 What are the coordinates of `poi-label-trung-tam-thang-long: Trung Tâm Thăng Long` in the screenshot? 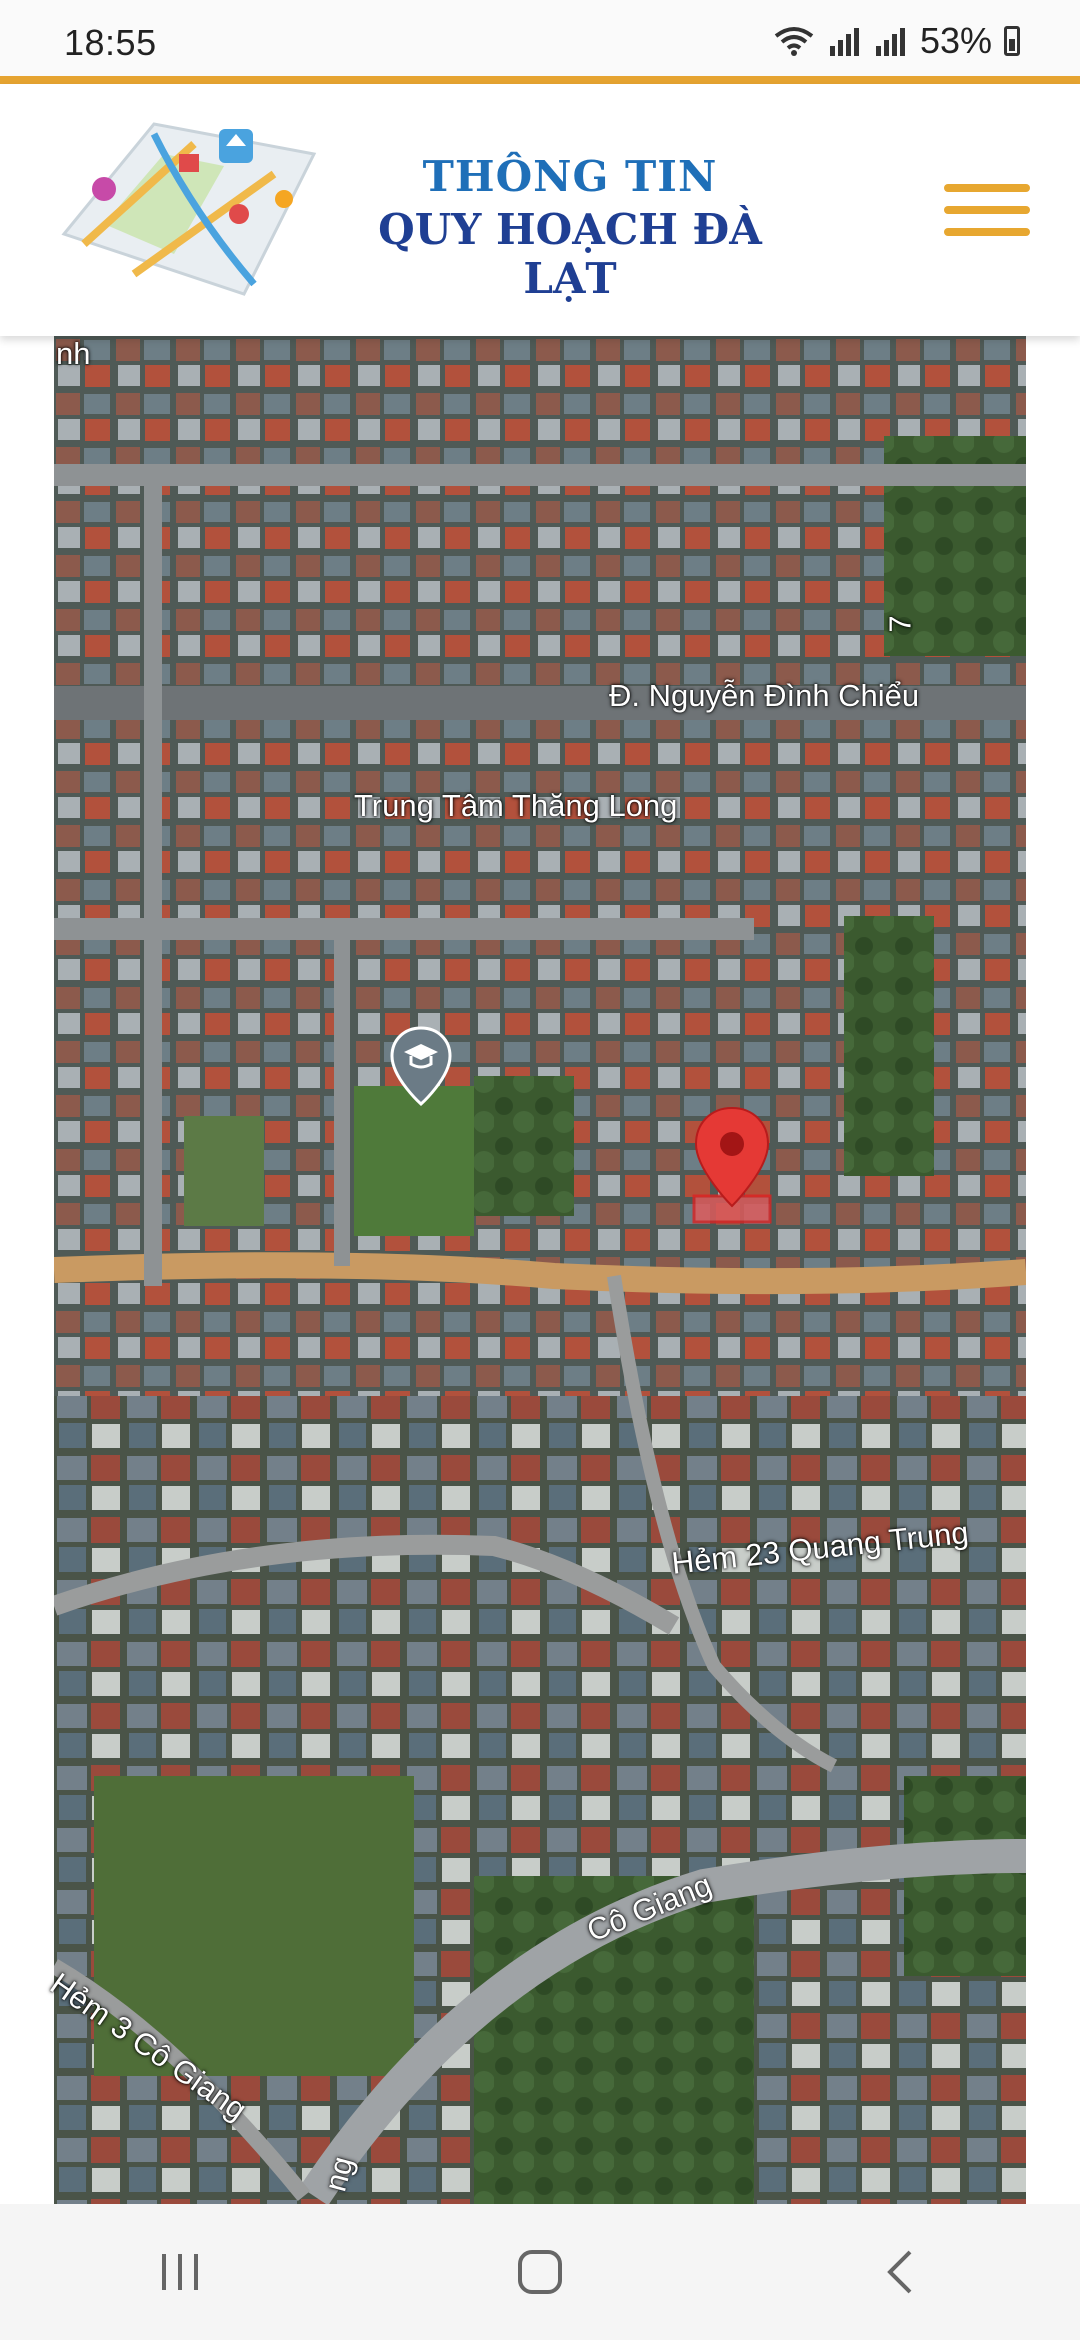 It's located at (515, 806).